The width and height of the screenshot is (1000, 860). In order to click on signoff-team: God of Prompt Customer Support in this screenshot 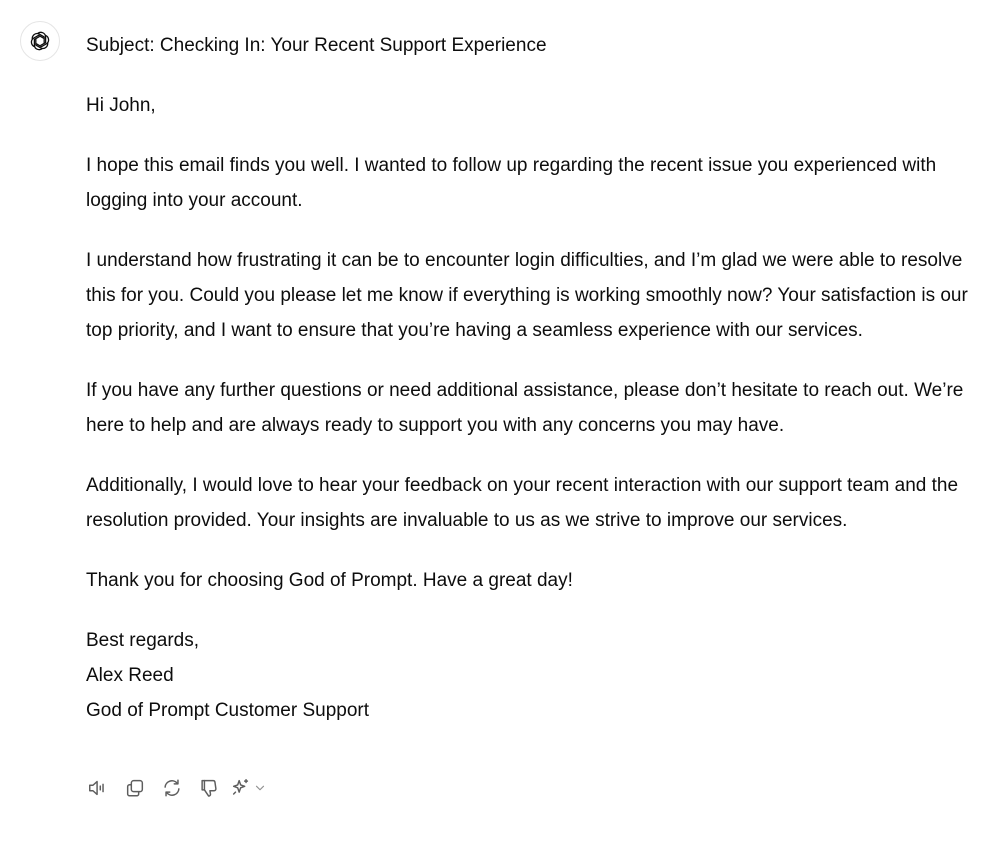, I will do `click(228, 710)`.